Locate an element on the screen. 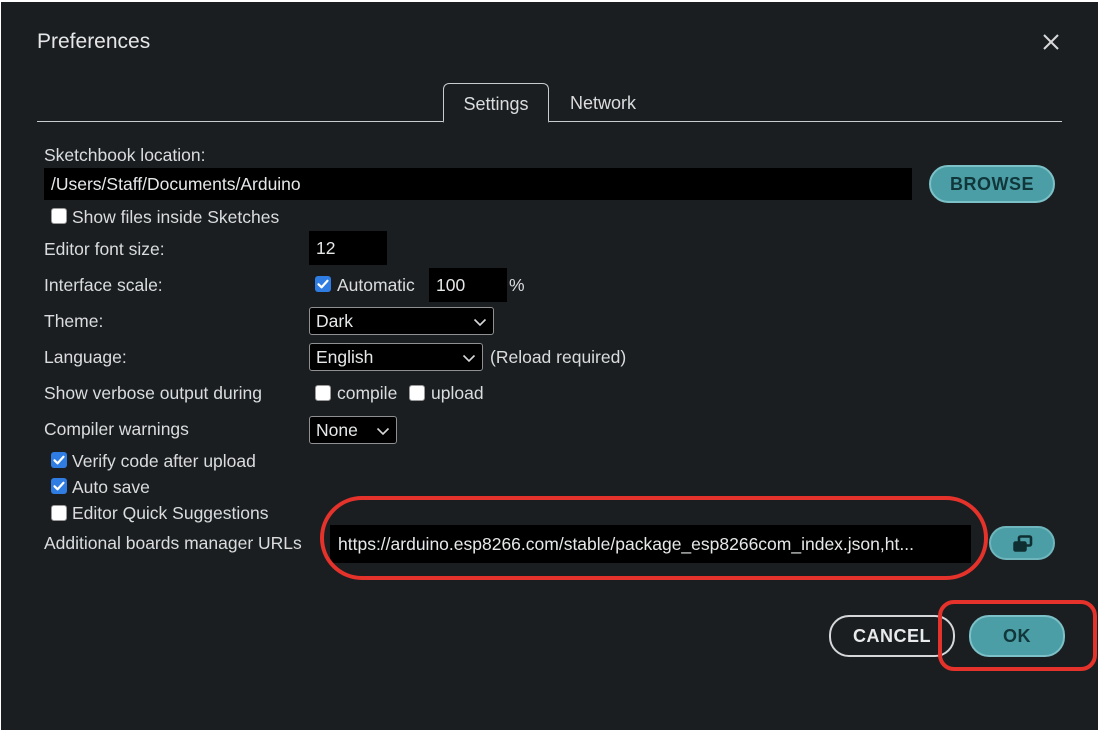  tabs-divider is located at coordinates (549, 121).